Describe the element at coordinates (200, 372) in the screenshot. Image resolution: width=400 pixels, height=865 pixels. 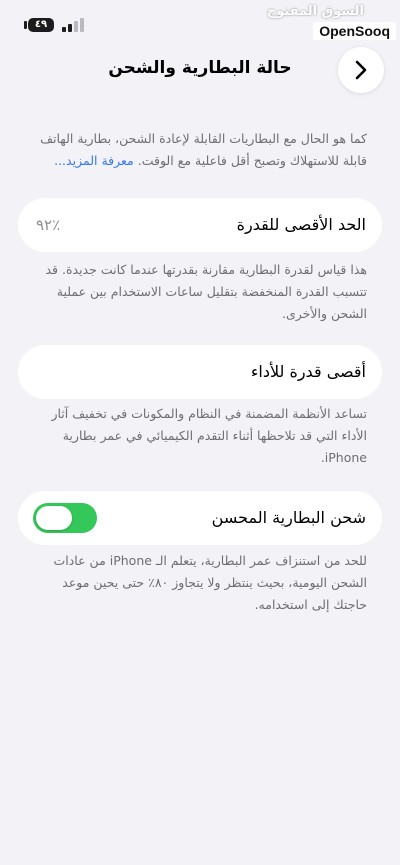
I see `peak-performance-row: أقصى قدرة للأداء` at that location.